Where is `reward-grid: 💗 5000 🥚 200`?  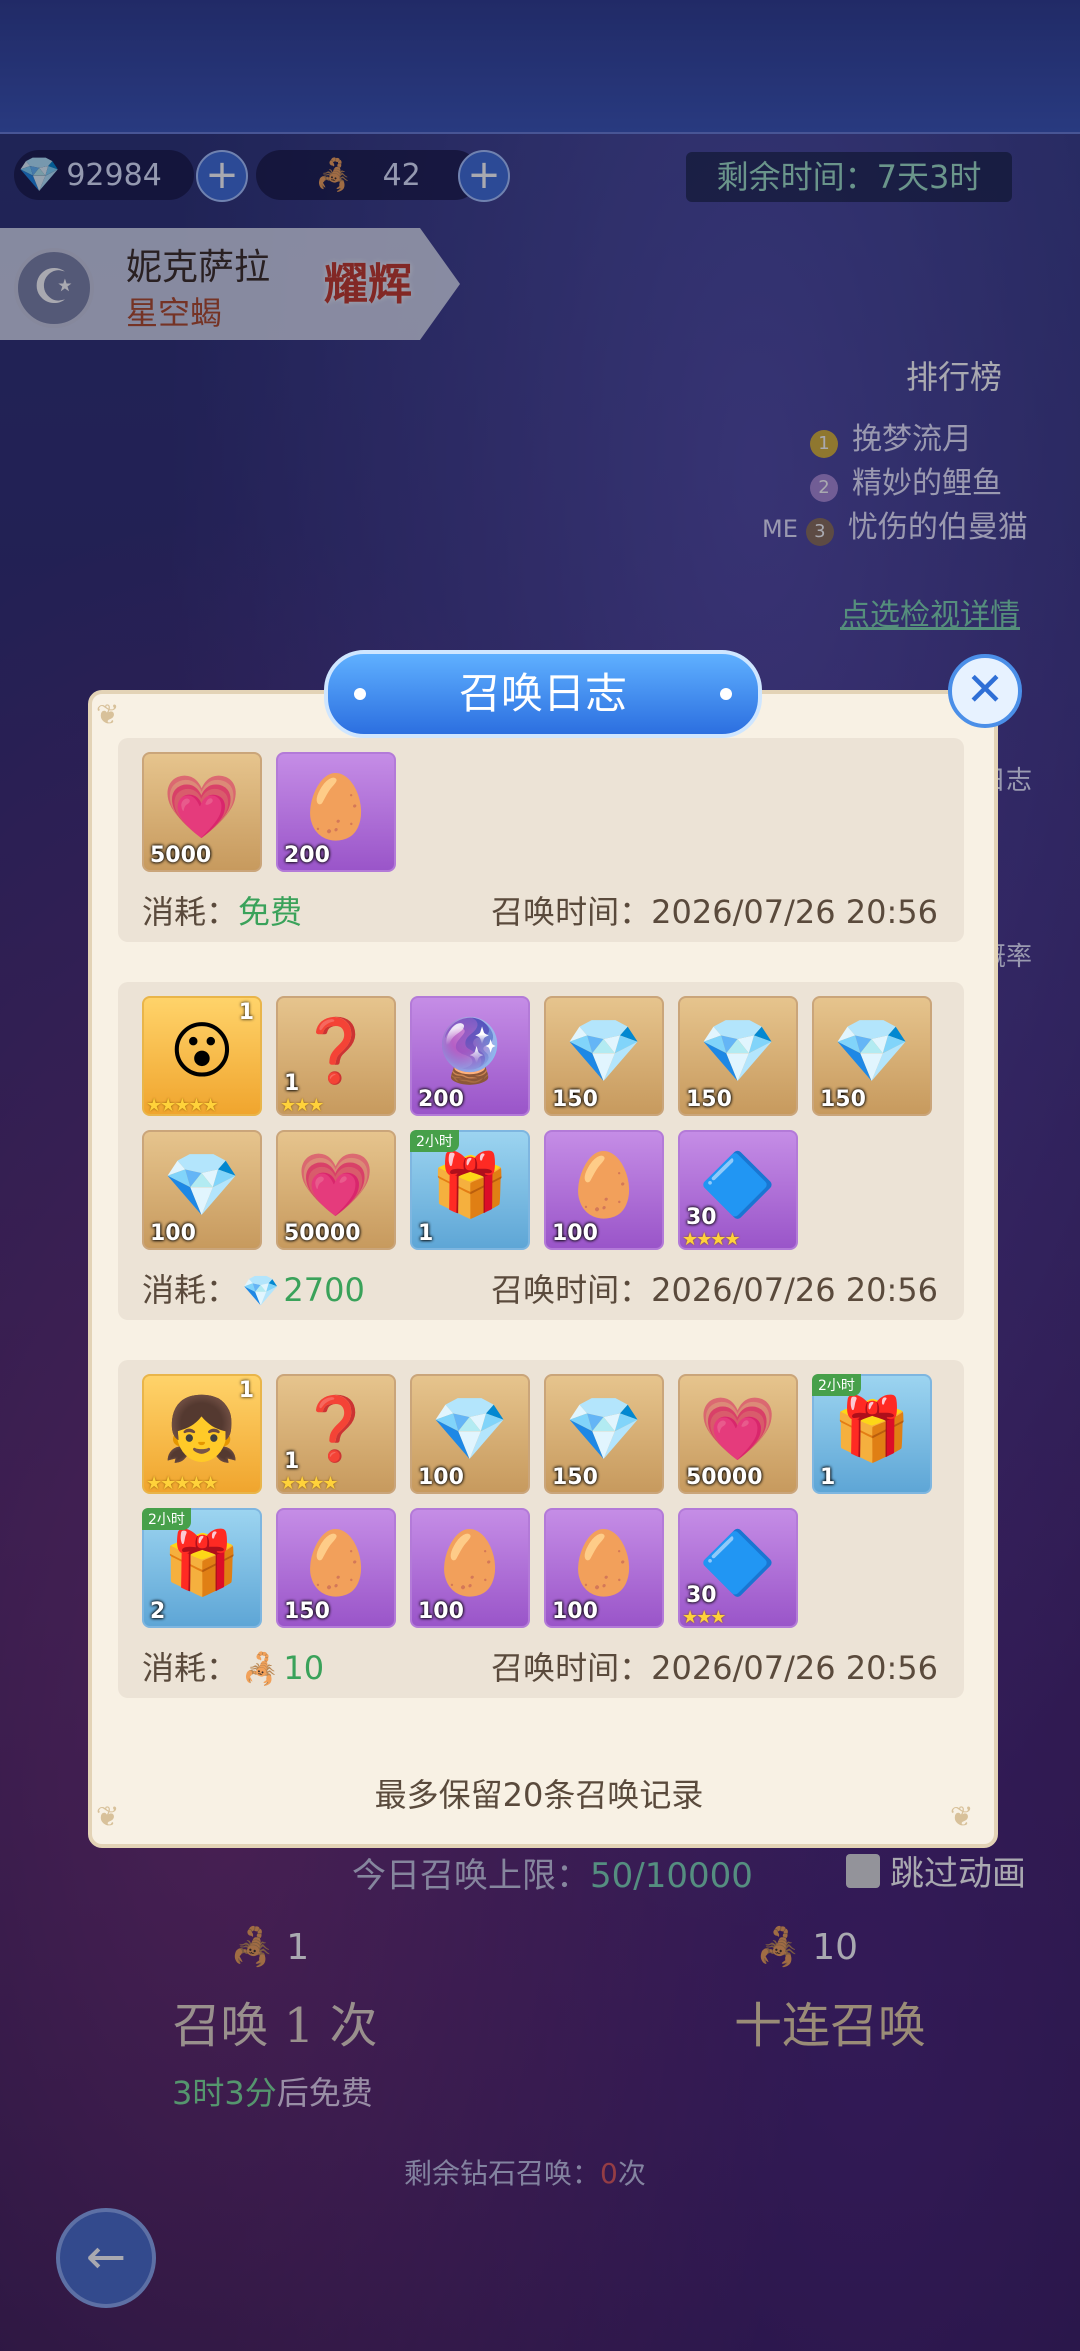 reward-grid: 💗 5000 🥚 200 is located at coordinates (552, 812).